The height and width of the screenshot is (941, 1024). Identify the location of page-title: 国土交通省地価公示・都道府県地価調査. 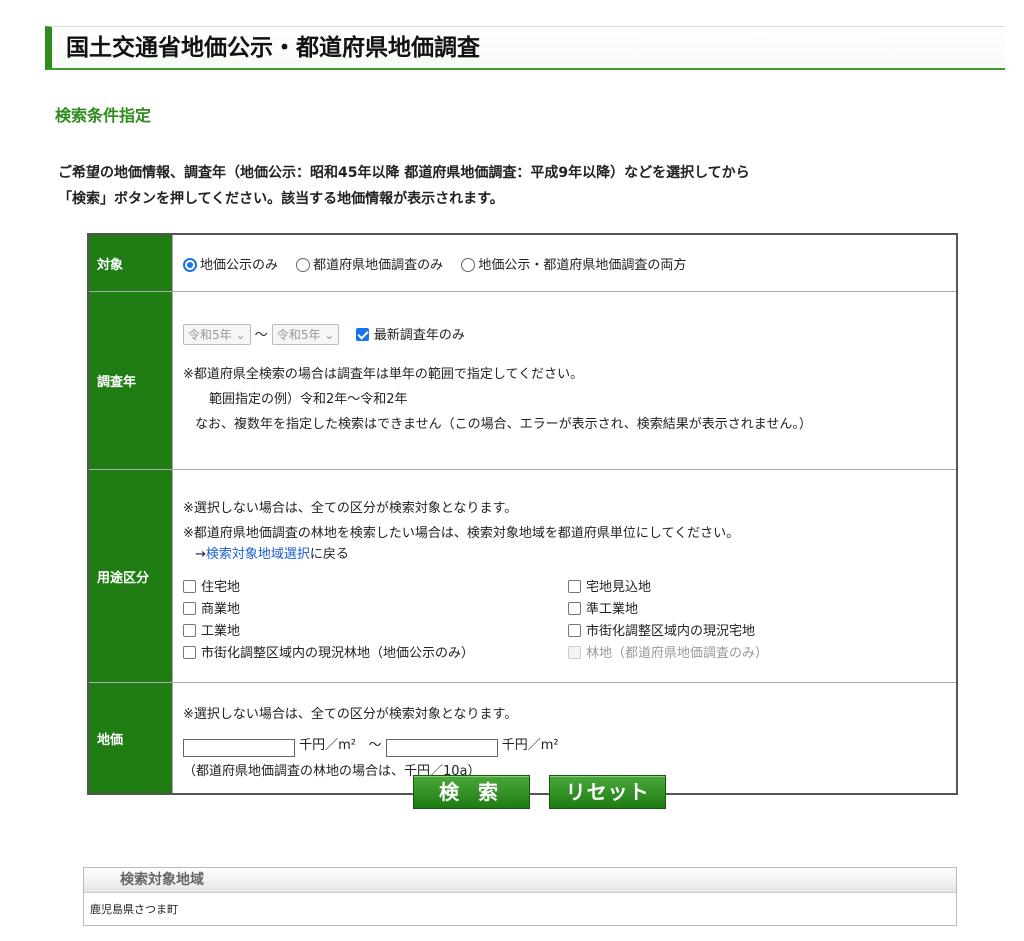
(525, 48).